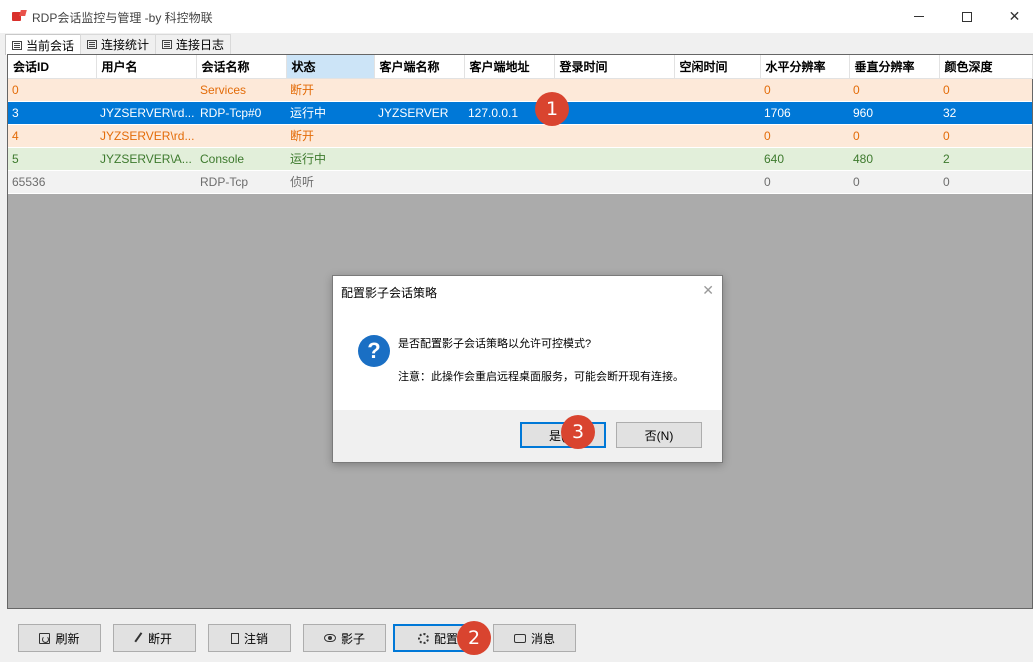  Describe the element at coordinates (234, 638) in the screenshot. I see `logoff-icon` at that location.